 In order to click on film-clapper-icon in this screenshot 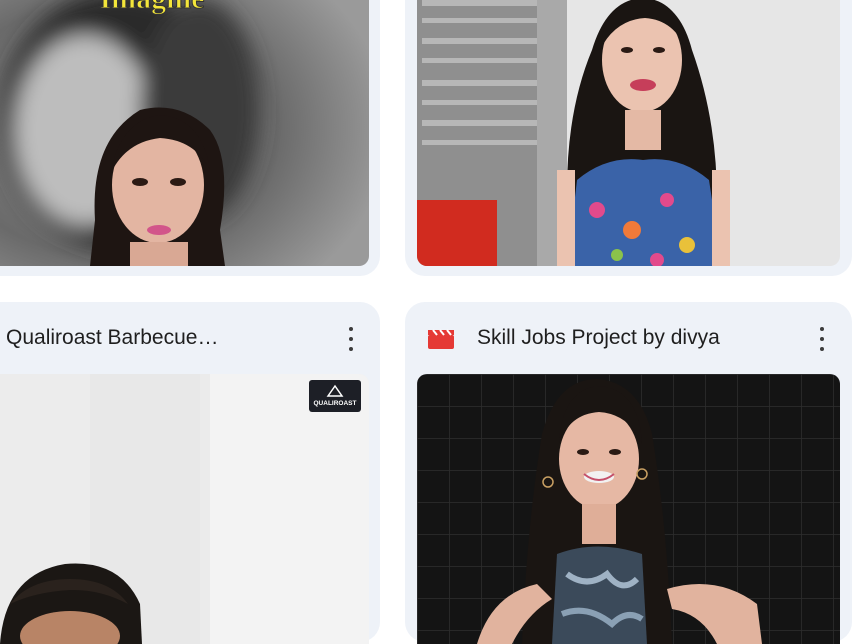, I will do `click(441, 339)`.